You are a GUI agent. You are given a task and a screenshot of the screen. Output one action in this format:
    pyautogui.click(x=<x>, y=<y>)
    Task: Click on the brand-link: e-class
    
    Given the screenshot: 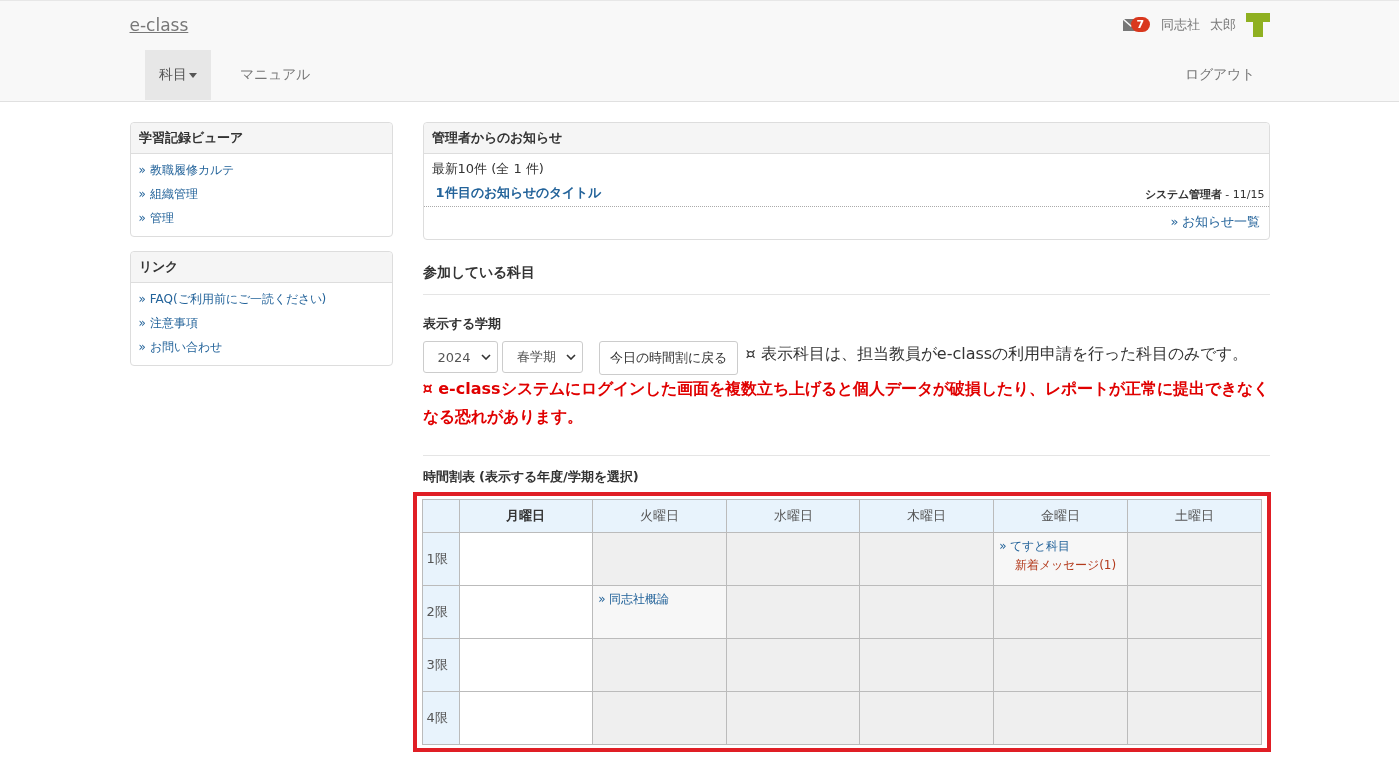 What is the action you would take?
    pyautogui.click(x=159, y=25)
    